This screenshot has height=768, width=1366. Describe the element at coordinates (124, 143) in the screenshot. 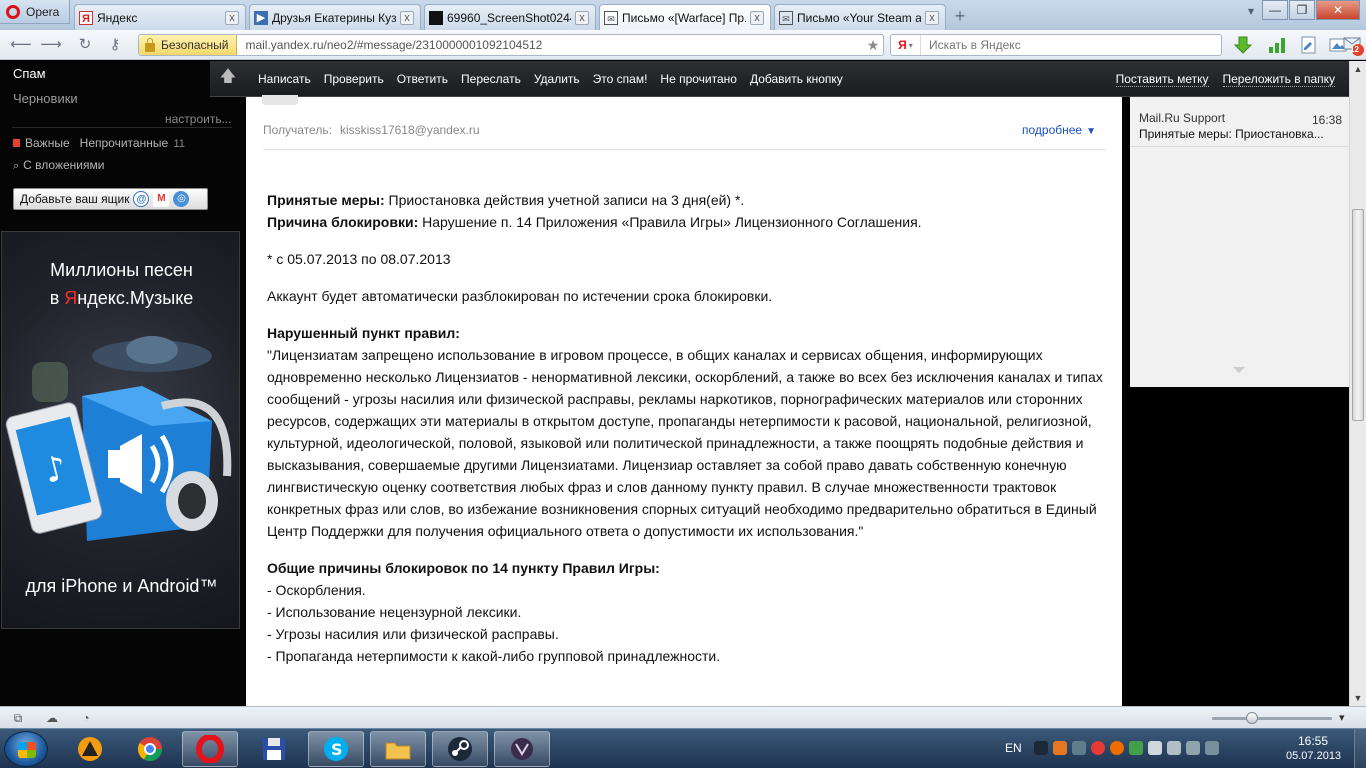

I see `filter-unread: Непрочитанные` at that location.